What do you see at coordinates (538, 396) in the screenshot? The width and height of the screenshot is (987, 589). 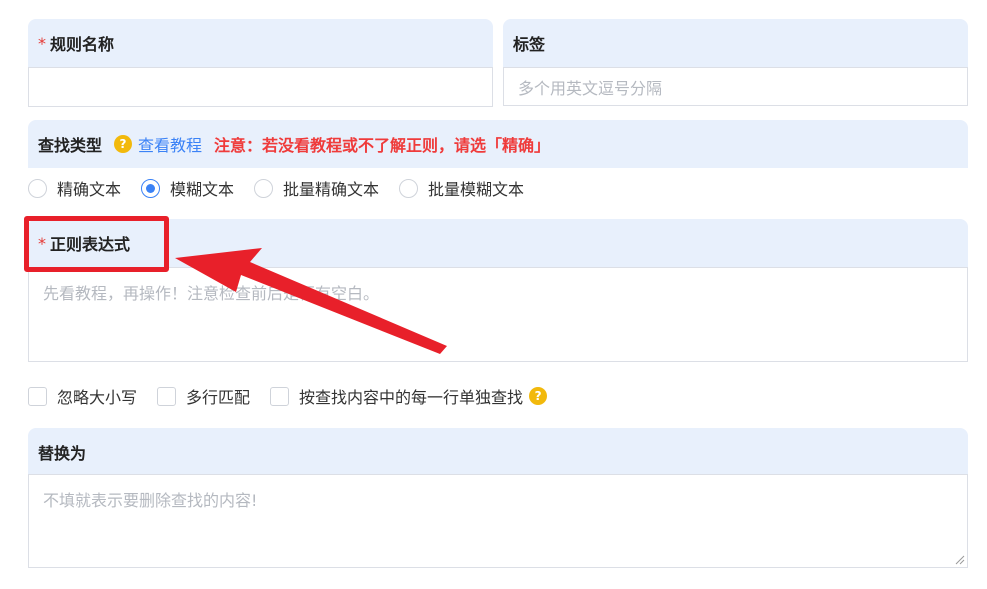 I see `question-circle-icon: ?` at bounding box center [538, 396].